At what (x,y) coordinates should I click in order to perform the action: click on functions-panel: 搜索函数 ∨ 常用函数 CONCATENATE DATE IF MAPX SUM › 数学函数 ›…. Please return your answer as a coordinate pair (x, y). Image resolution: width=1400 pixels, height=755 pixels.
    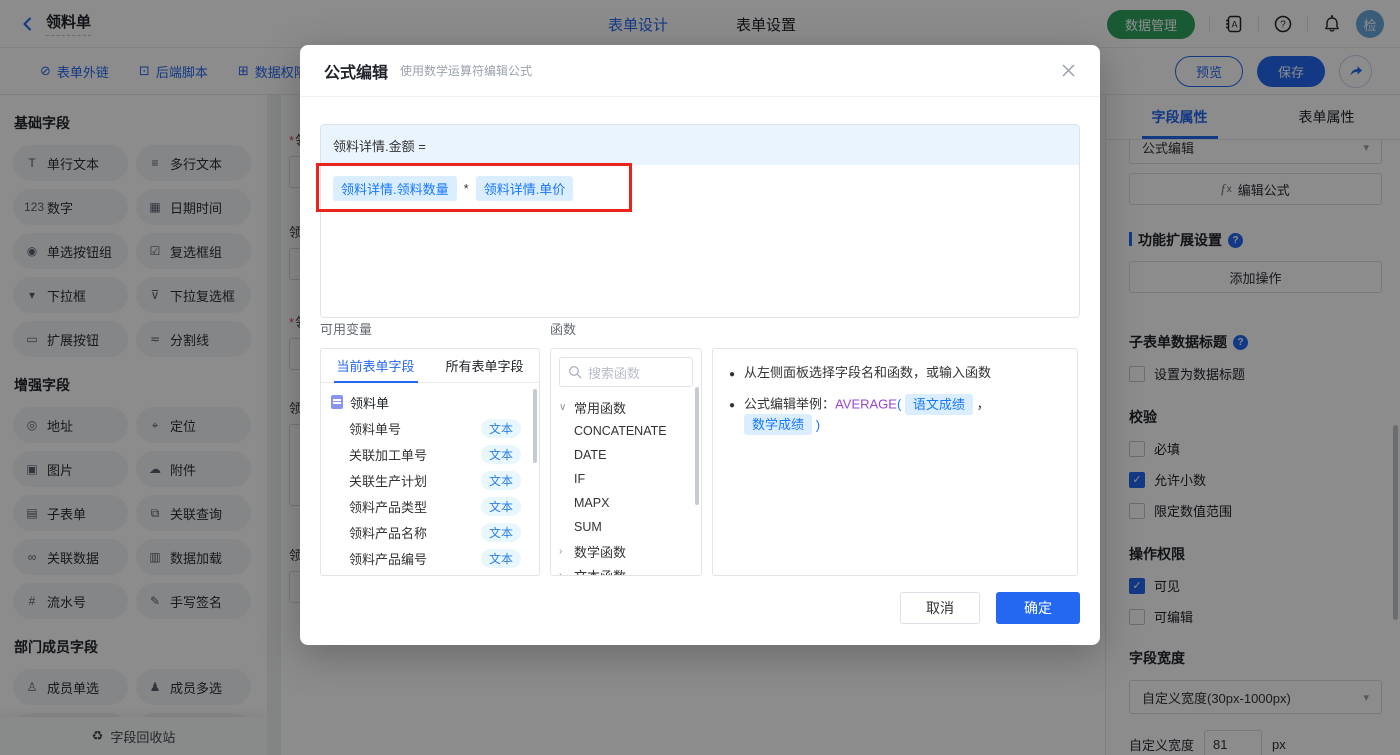
    Looking at the image, I should click on (626, 462).